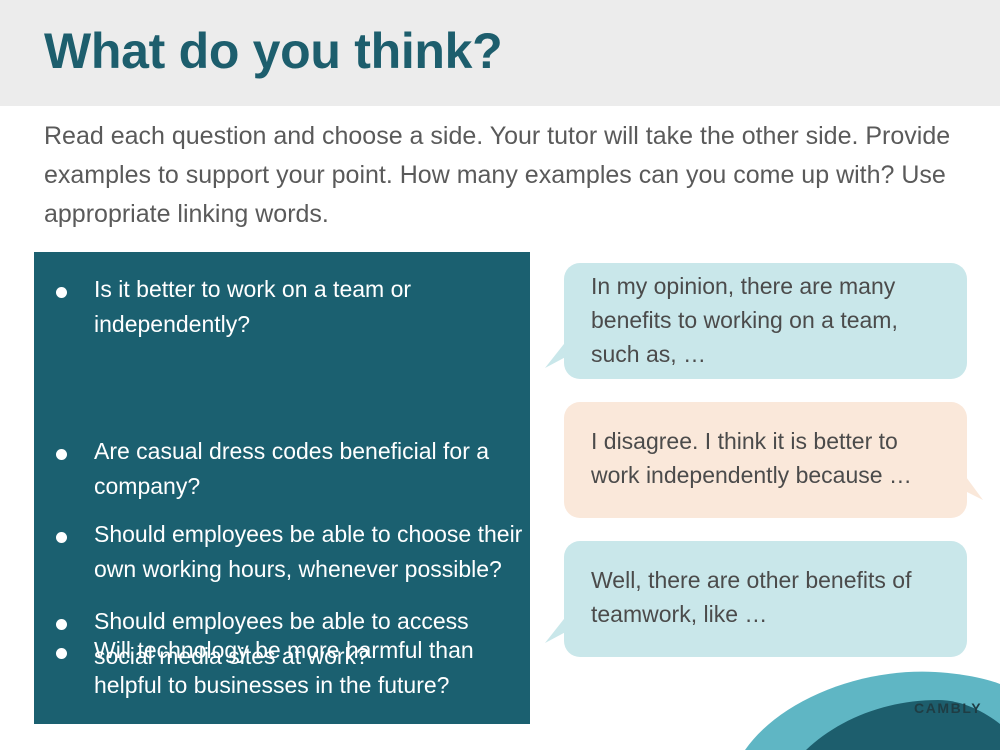 The image size is (1000, 750). Describe the element at coordinates (948, 708) in the screenshot. I see `cambly-logo: CAMBLY` at that location.